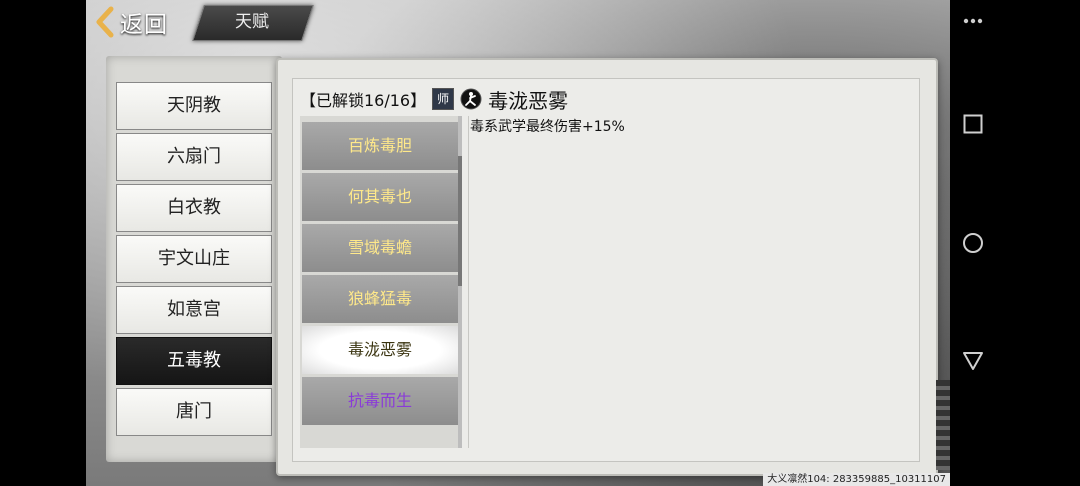 The image size is (1080, 486). I want to click on recents-square-icon, so click(973, 124).